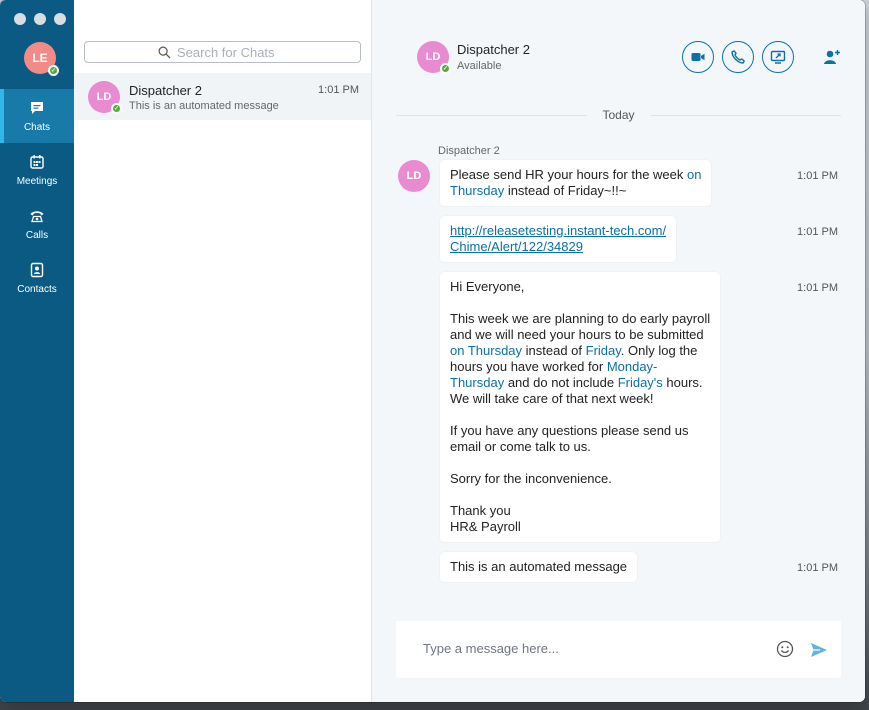  What do you see at coordinates (659, 350) in the screenshot?
I see `message-text: . Only log the` at bounding box center [659, 350].